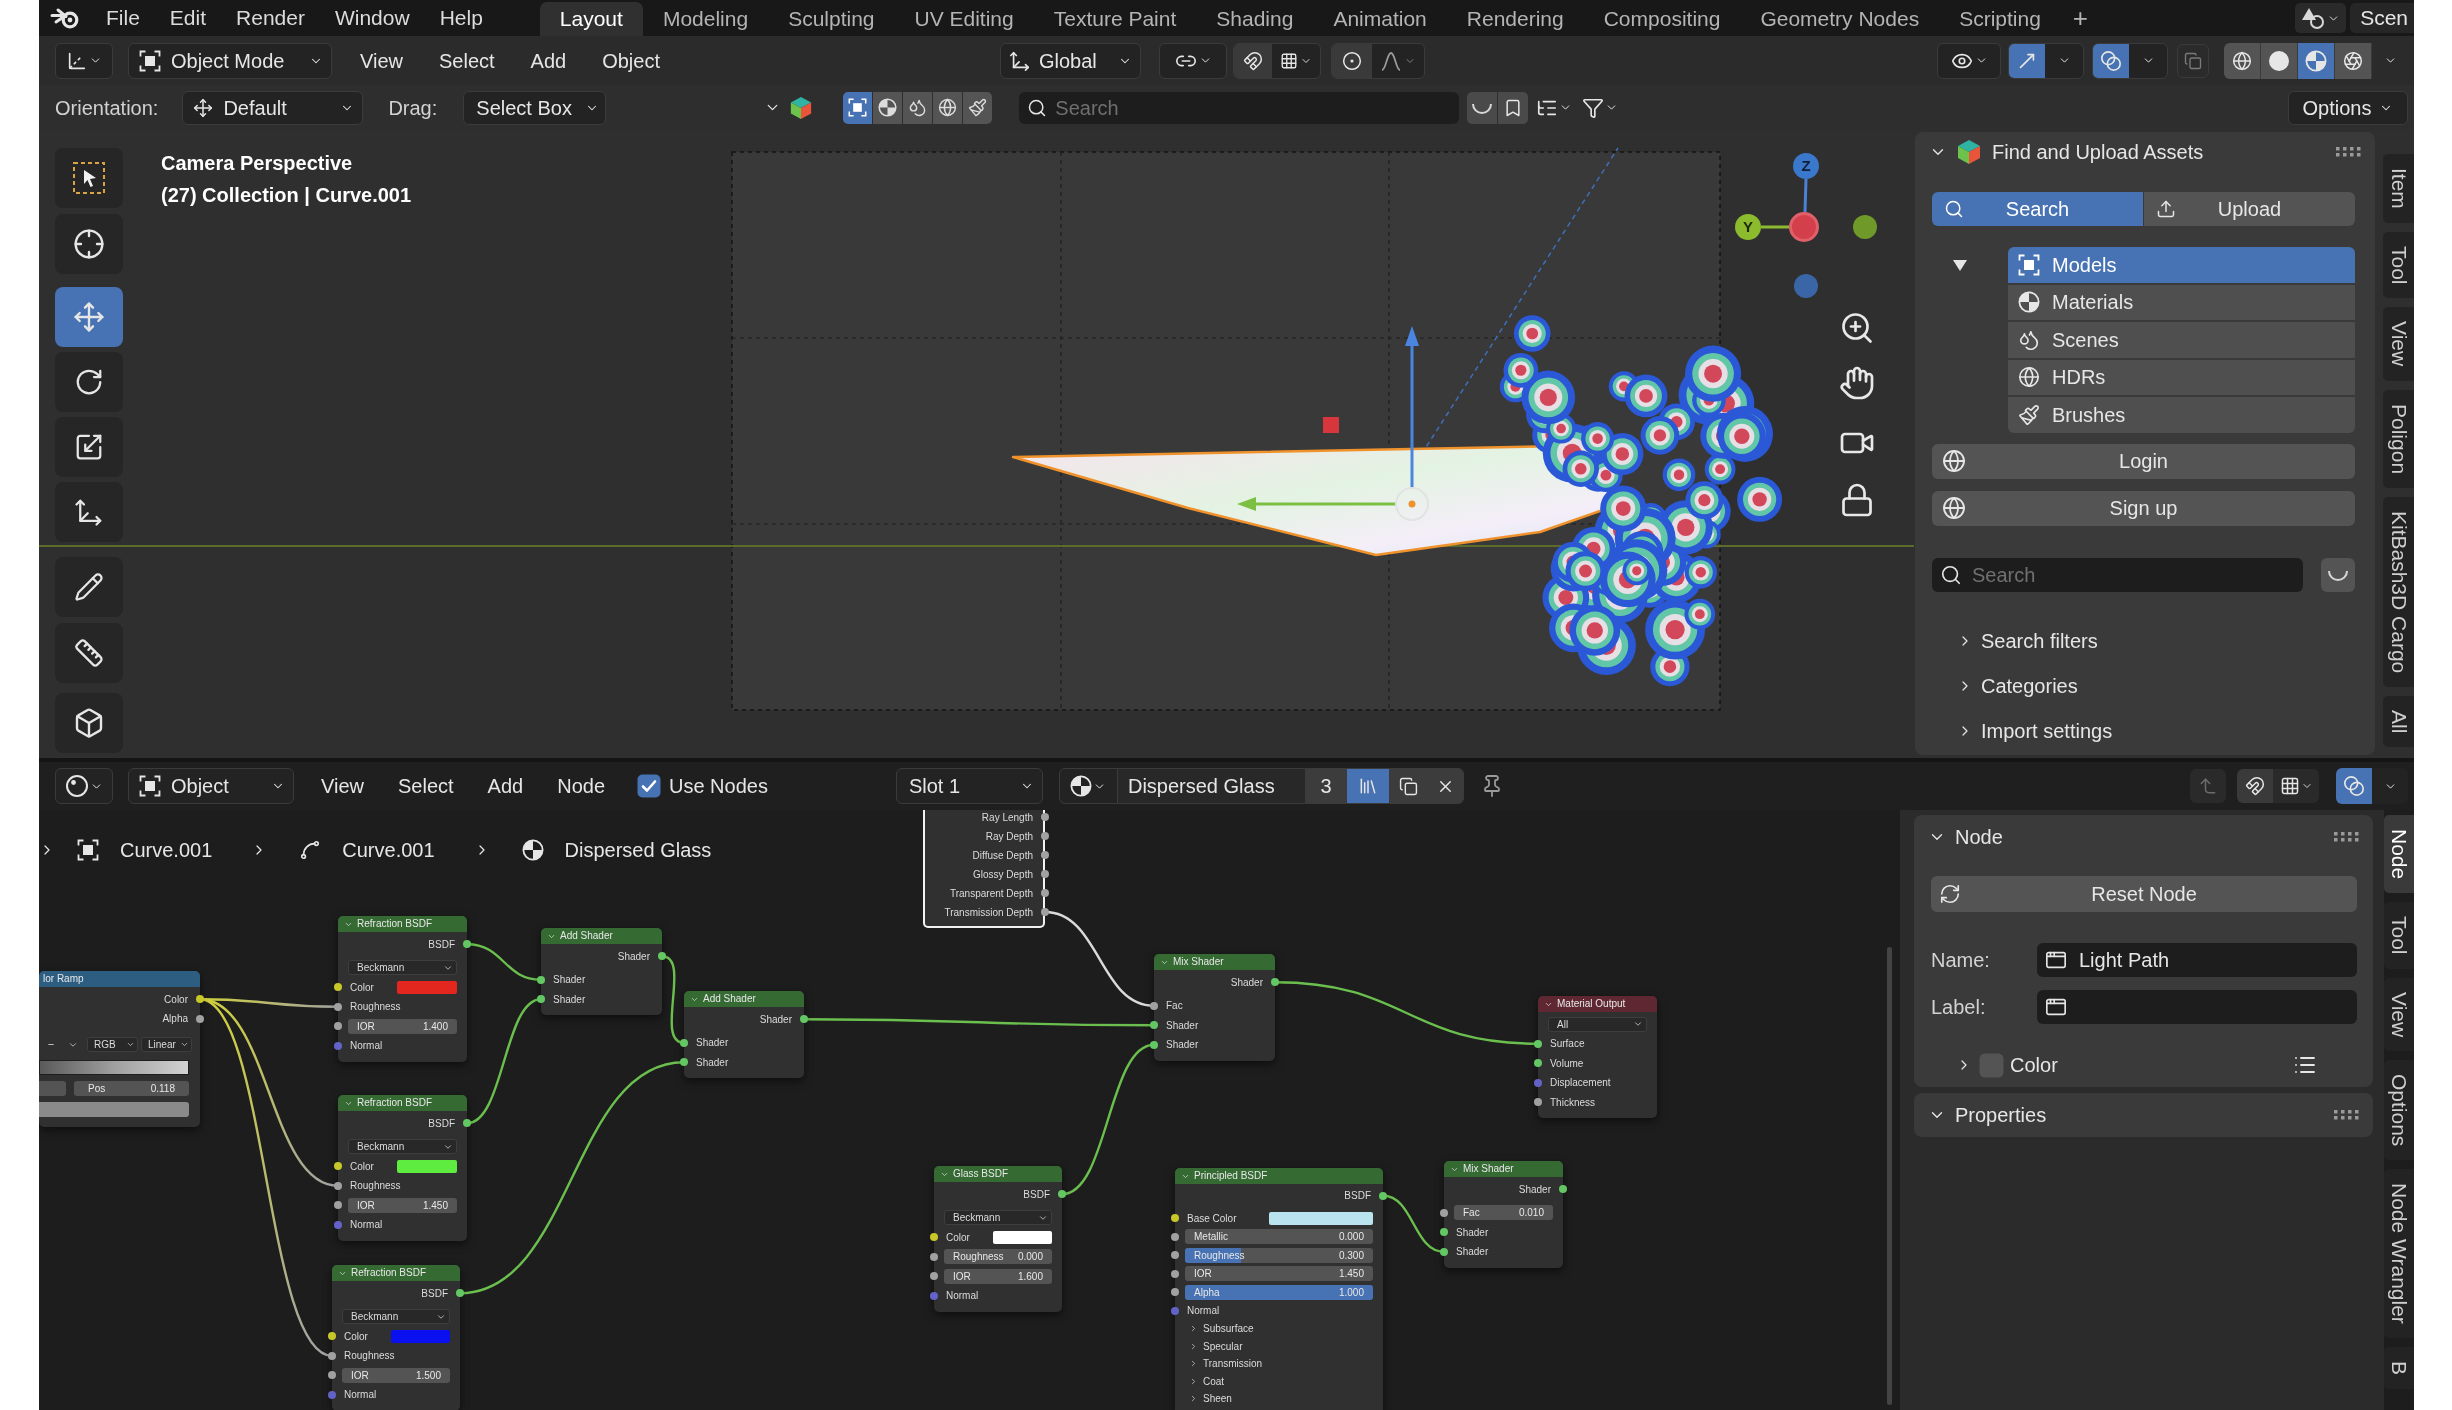  Describe the element at coordinates (426, 786) in the screenshot. I see `menu-item: Select` at that location.